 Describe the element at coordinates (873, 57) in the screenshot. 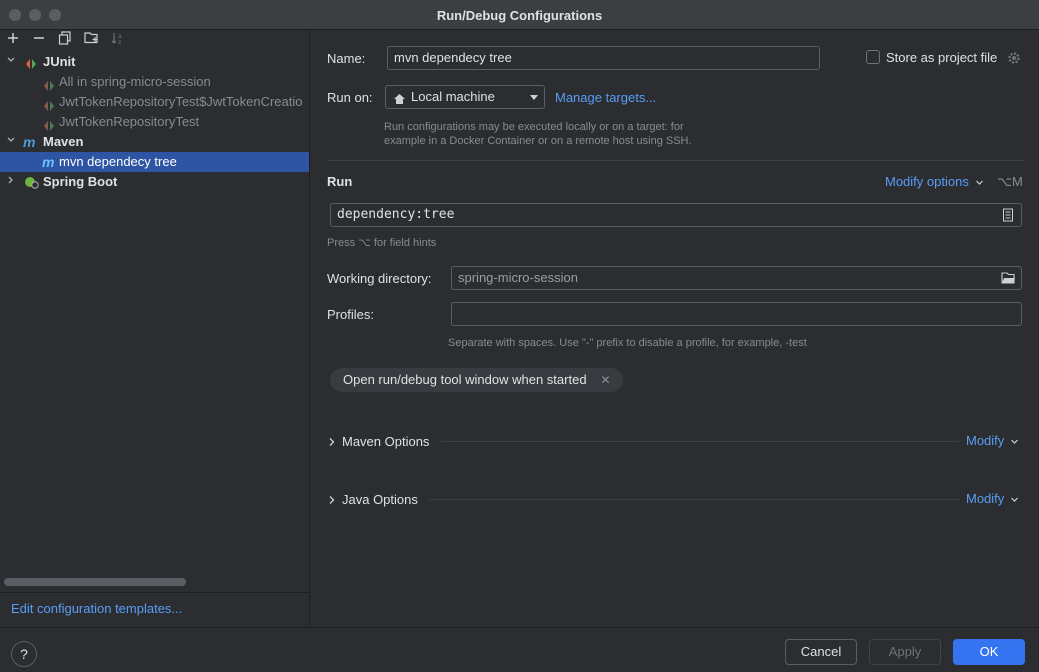

I see `store-as-project-file-checkbox` at that location.